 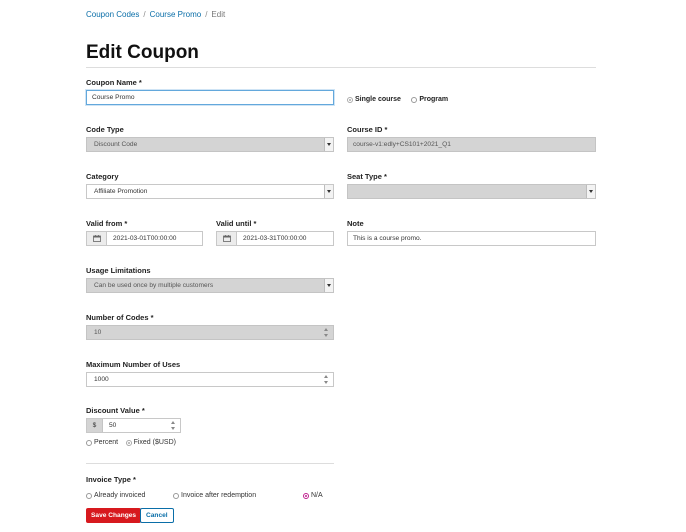 I want to click on single-course-label: Single course, so click(x=378, y=100).